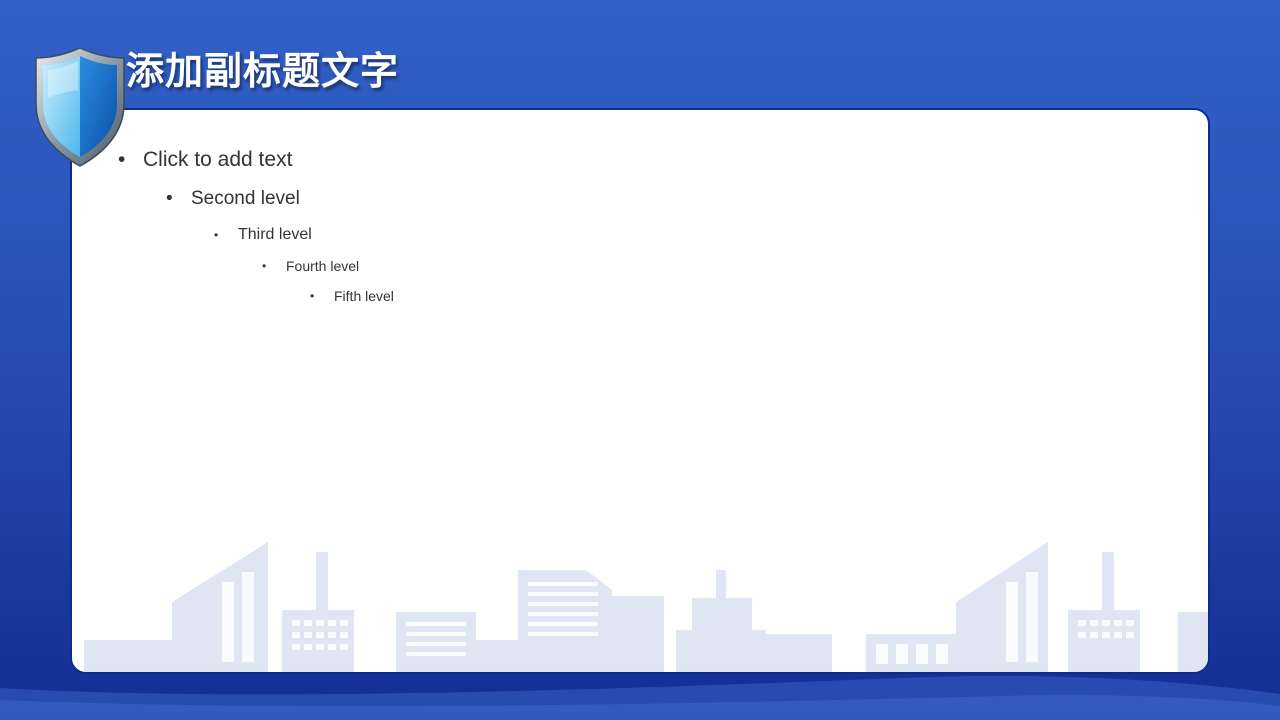 Image resolution: width=1280 pixels, height=720 pixels. I want to click on bullet-level-5: • Fifth level, so click(352, 296).